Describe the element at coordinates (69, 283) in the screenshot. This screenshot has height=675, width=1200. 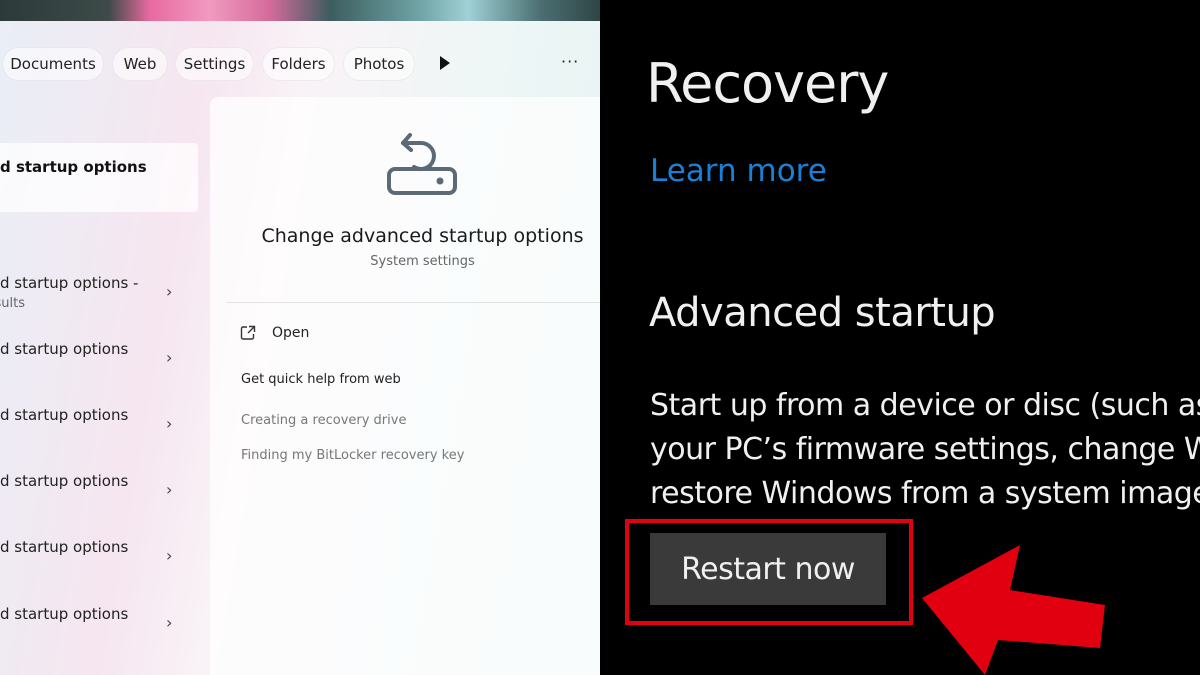
I see `result-title: d startup options -` at that location.